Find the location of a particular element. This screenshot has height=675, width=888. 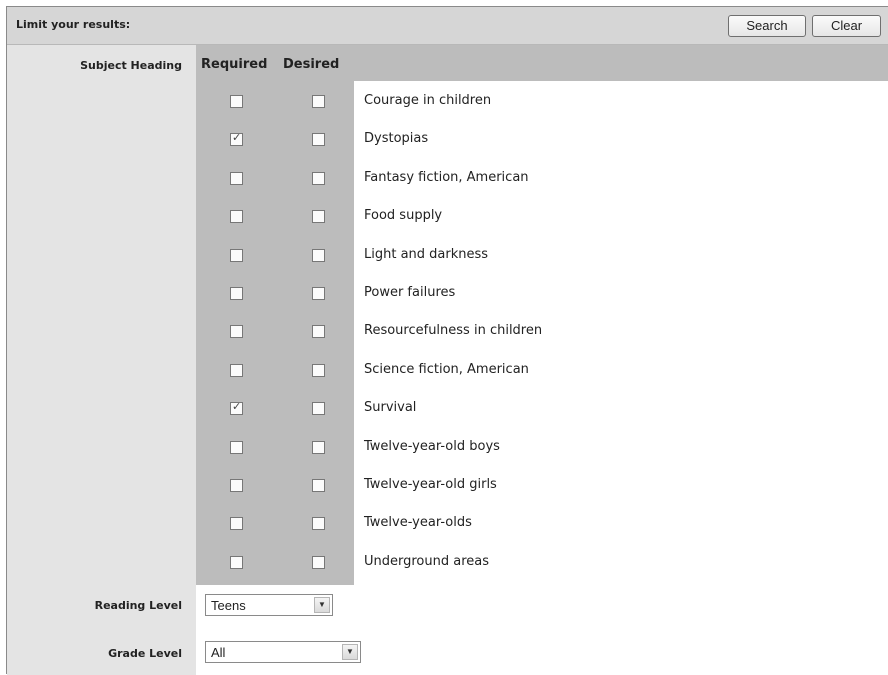

desired-header: Desired is located at coordinates (311, 64).